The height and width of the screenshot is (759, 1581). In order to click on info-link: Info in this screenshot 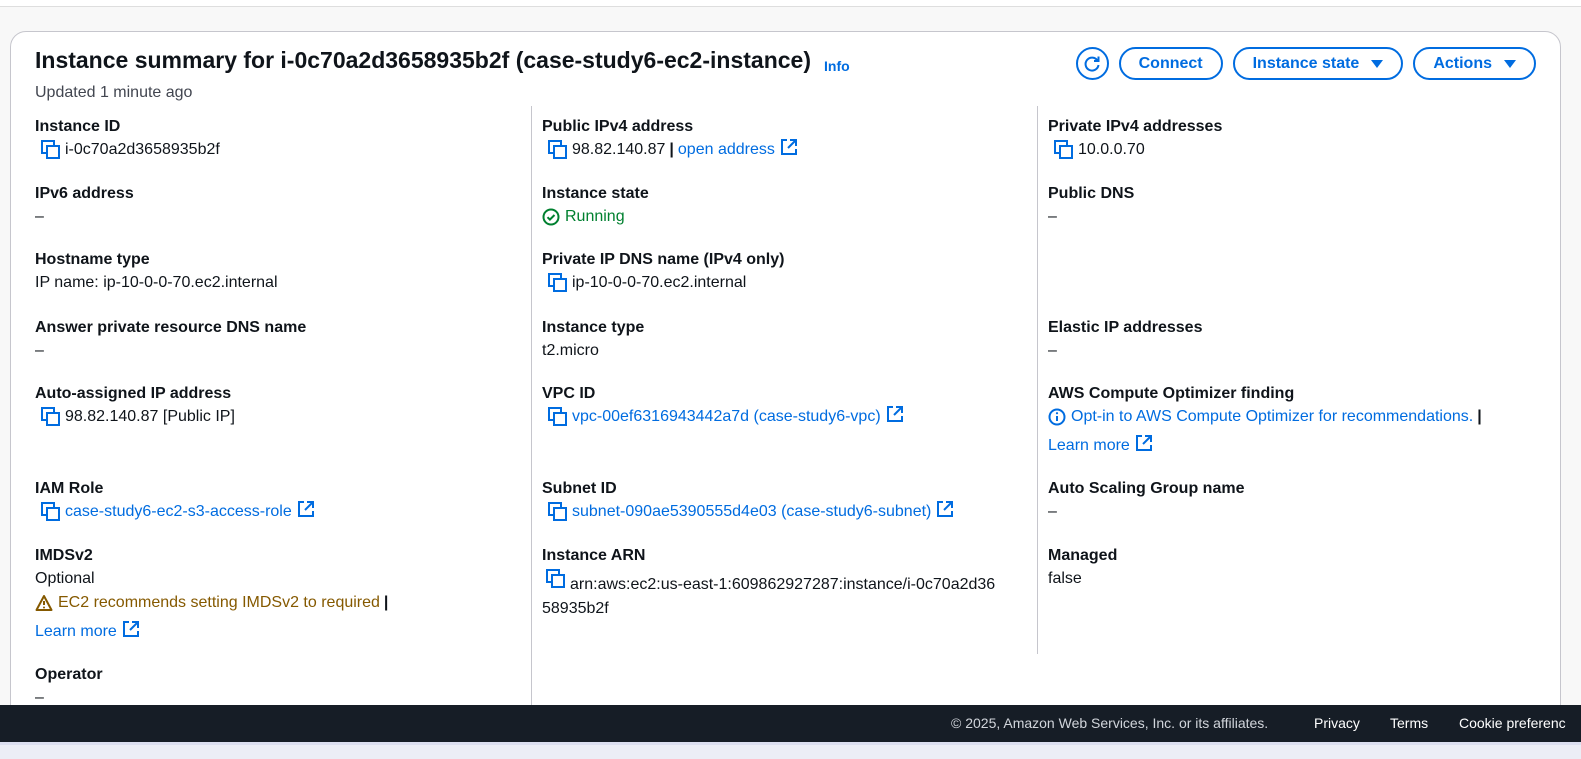, I will do `click(837, 66)`.